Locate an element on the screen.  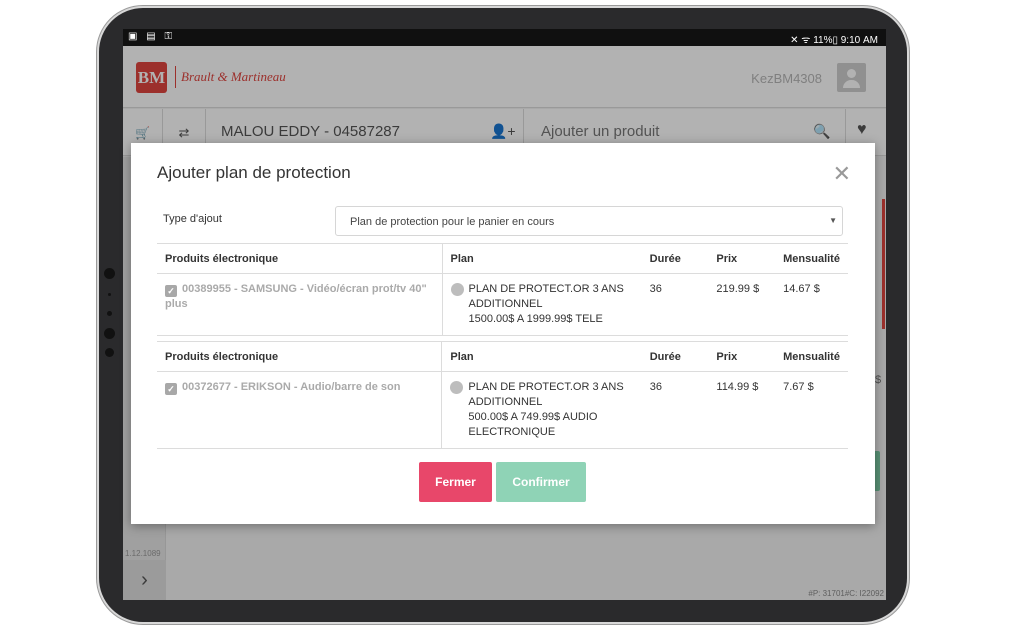
status-bar: ▣ ▤ ⚿ ✕ ᯤ 11%▯ 9:10 AM is located at coordinates (504, 37).